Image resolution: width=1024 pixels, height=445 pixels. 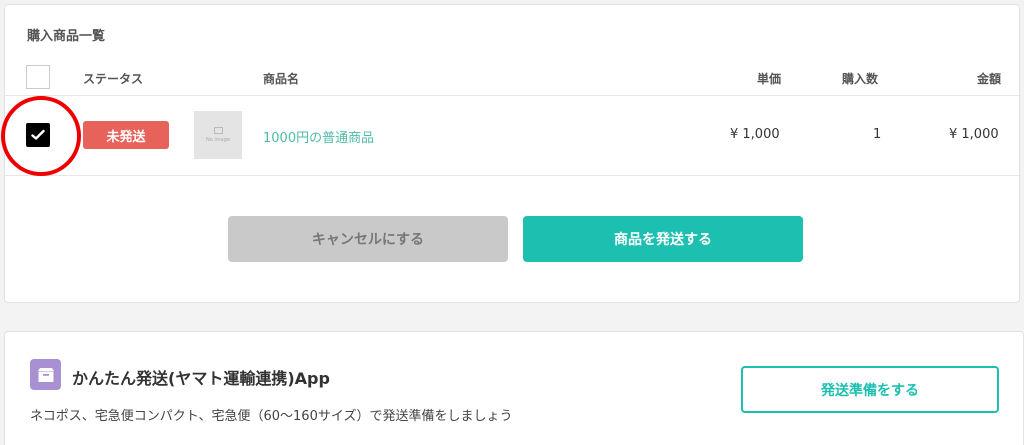 What do you see at coordinates (755, 134) in the screenshot?
I see `unit-price: ¥ 1,000` at bounding box center [755, 134].